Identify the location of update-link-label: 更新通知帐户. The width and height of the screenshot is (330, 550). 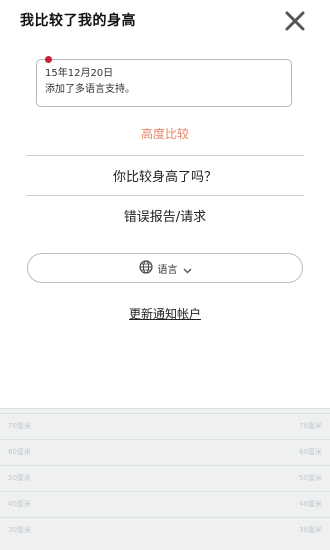
(165, 314).